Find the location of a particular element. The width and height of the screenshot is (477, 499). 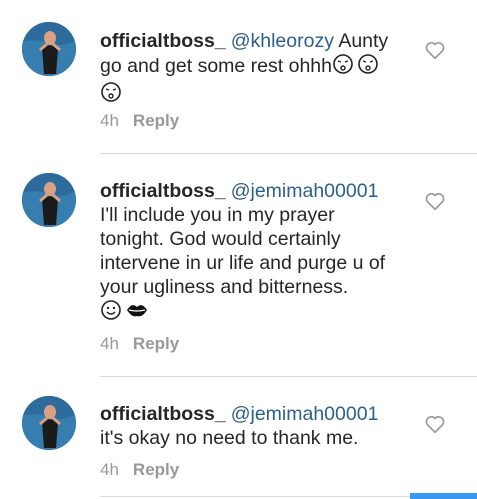

comment-message: it's okay no need to thank me. is located at coordinates (229, 438).